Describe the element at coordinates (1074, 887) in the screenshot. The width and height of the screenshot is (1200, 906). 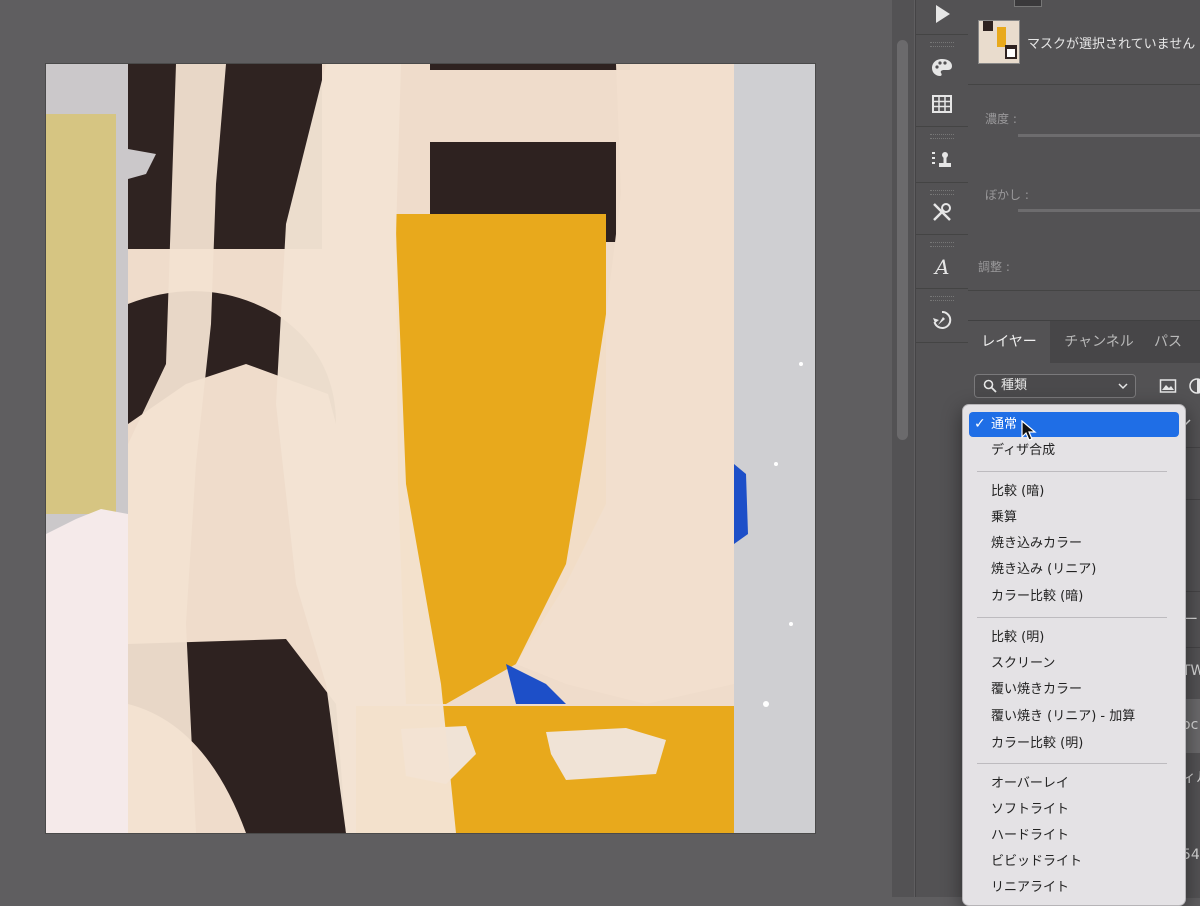
I see `blend-mode-linear-light: リニアライト` at that location.